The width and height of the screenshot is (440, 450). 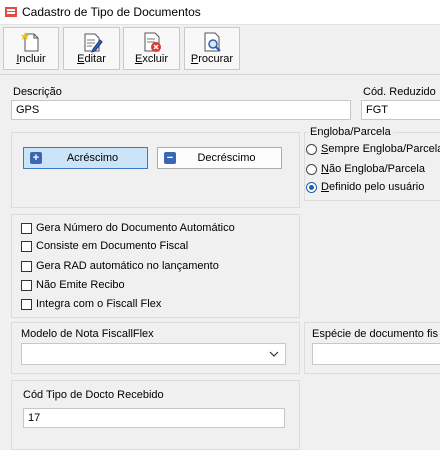 What do you see at coordinates (31, 59) in the screenshot?
I see `incluir-label: Incluir` at bounding box center [31, 59].